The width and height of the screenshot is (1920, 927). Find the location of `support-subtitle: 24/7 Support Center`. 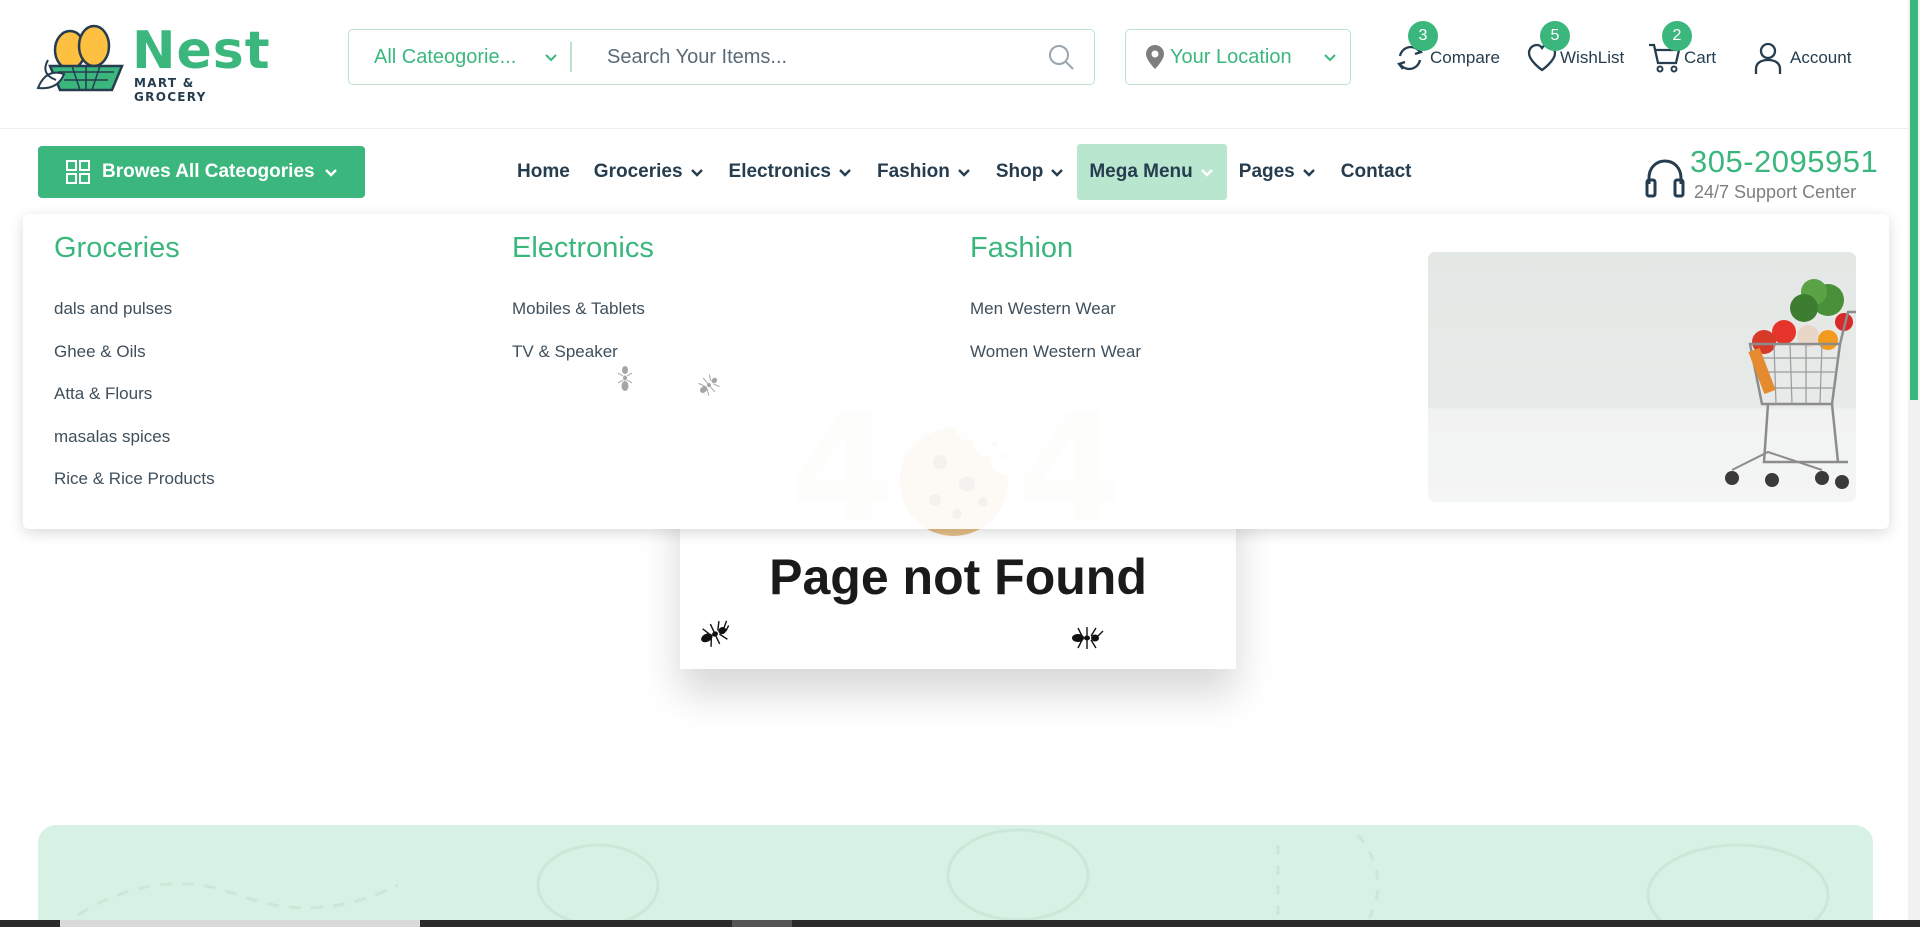

support-subtitle: 24/7 Support Center is located at coordinates (1775, 192).